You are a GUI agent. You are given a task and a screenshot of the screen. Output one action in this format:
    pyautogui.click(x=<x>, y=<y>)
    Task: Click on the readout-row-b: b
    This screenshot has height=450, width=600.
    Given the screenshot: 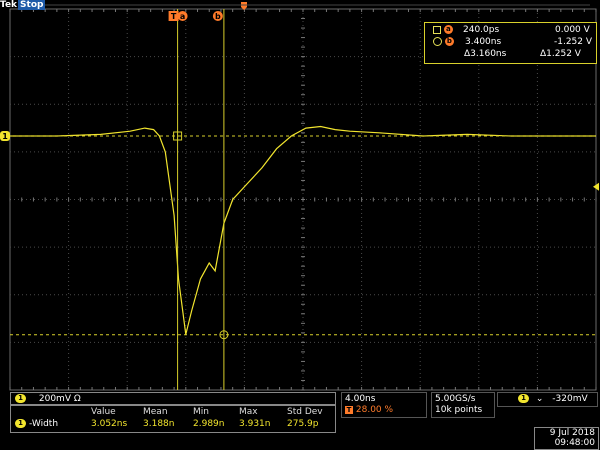 What is the action you would take?
    pyautogui.click(x=443, y=42)
    